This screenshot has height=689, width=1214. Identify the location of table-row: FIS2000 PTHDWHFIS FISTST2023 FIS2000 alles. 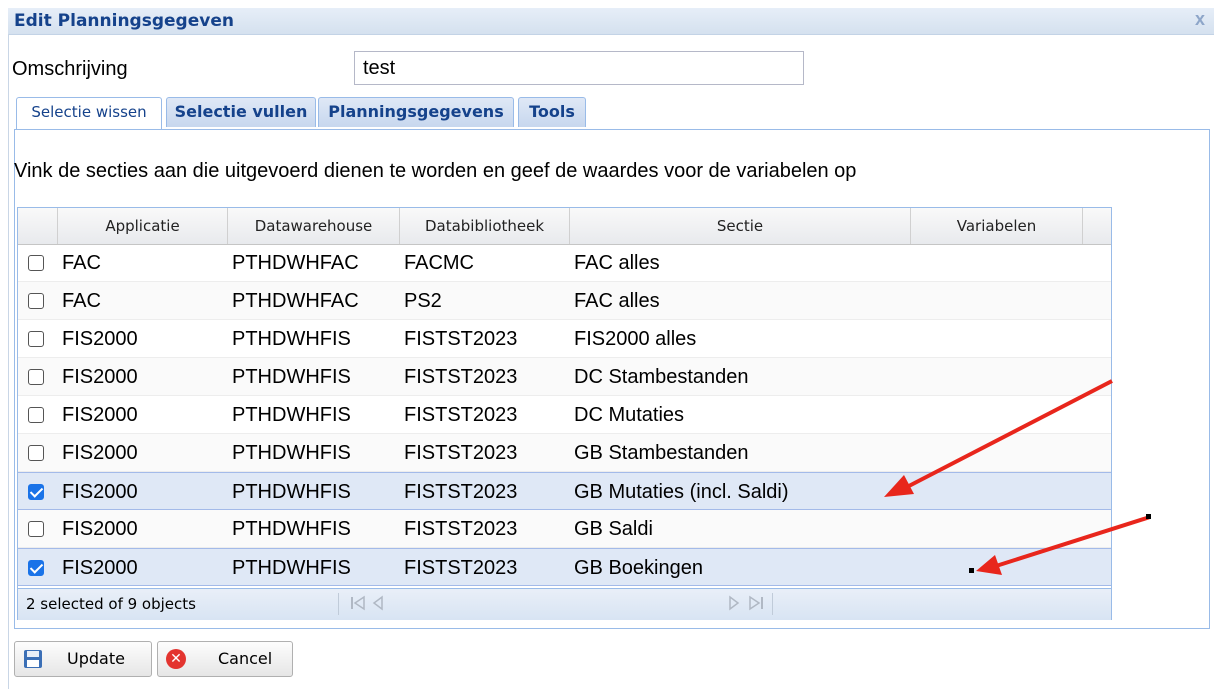
(564, 339).